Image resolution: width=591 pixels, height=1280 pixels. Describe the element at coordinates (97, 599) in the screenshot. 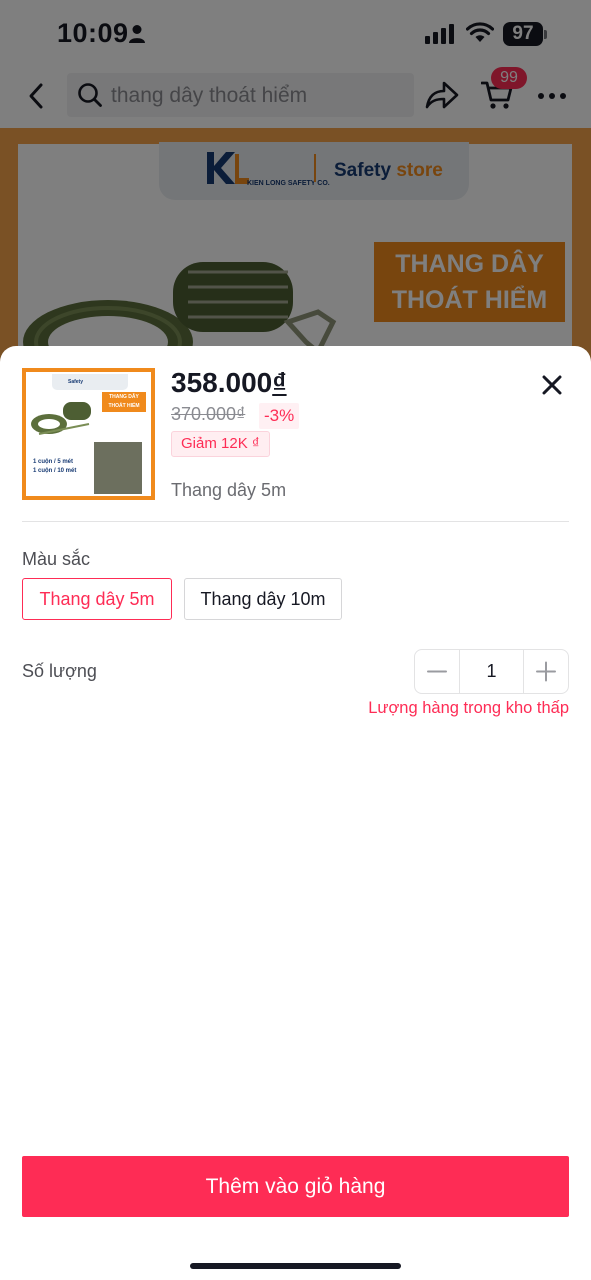

I see `variant-chip-5m: Thang dây 5m` at that location.